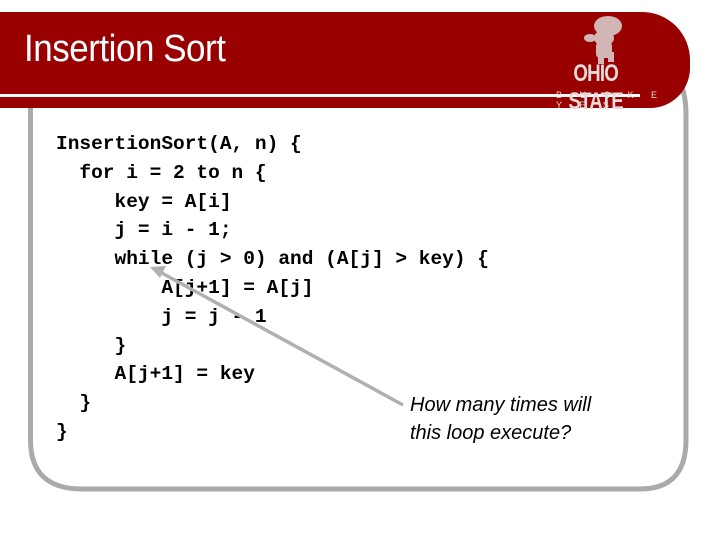 Image resolution: width=720 pixels, height=540 pixels. I want to click on ohio-state-logo: OHIO STATE B U C K E Y E S, so click(611, 64).